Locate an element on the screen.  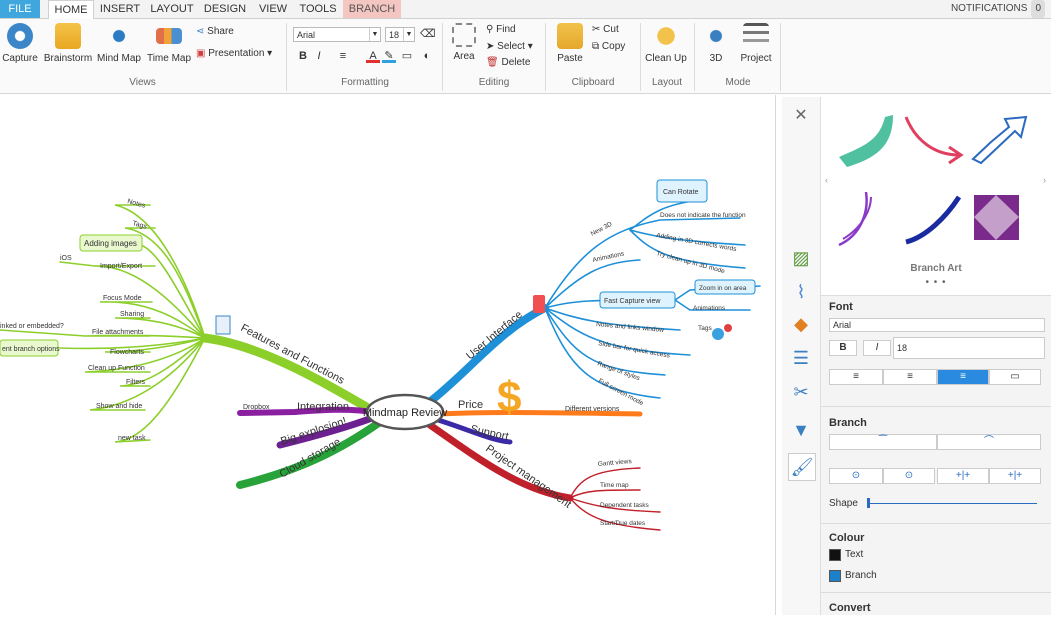
notifications: NOTIFICATIONS 0 is located at coordinates (998, 9).